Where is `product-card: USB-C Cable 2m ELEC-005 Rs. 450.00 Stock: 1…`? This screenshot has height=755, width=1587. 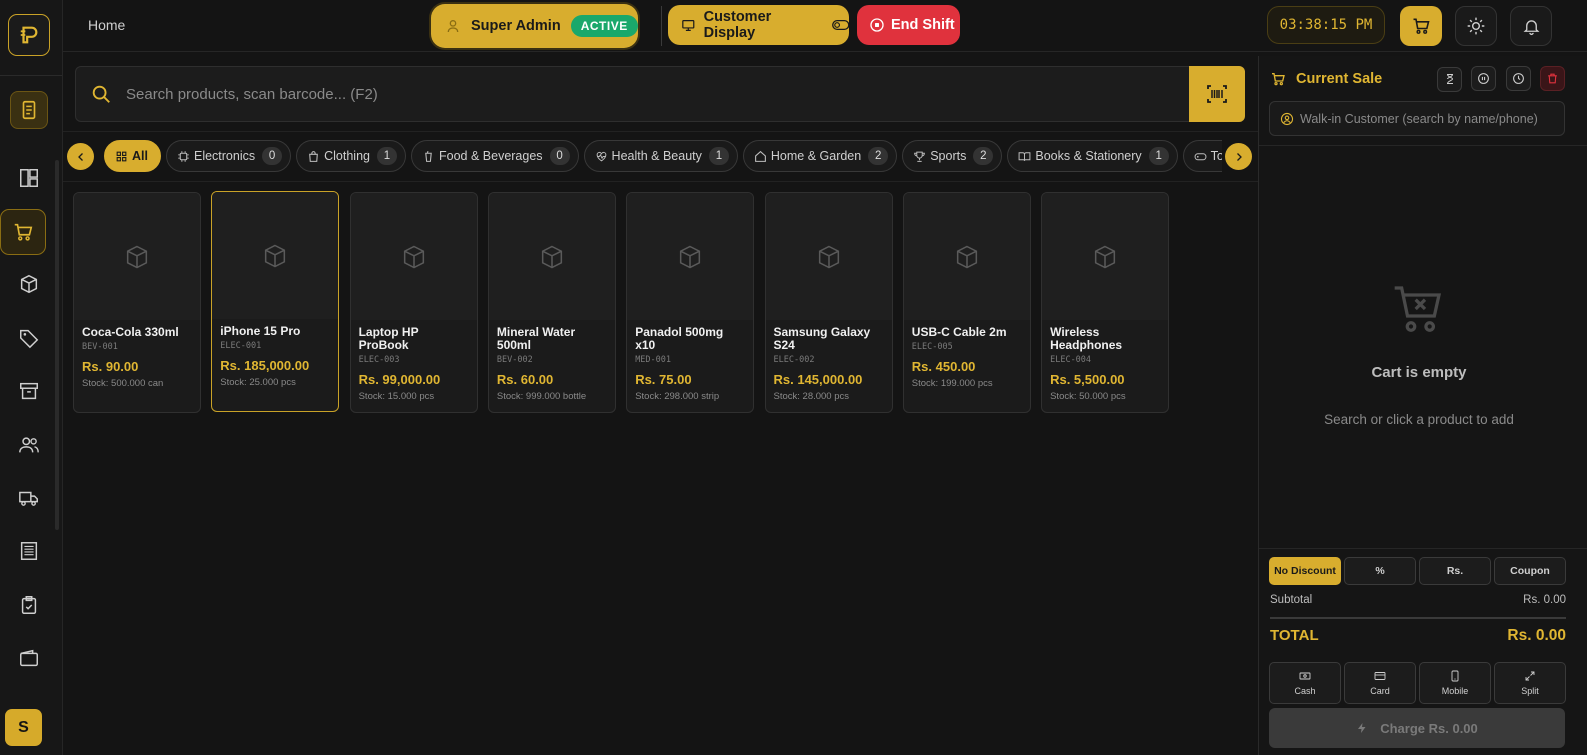 product-card: USB-C Cable 2m ELEC-005 Rs. 450.00 Stock: 1… is located at coordinates (966, 302).